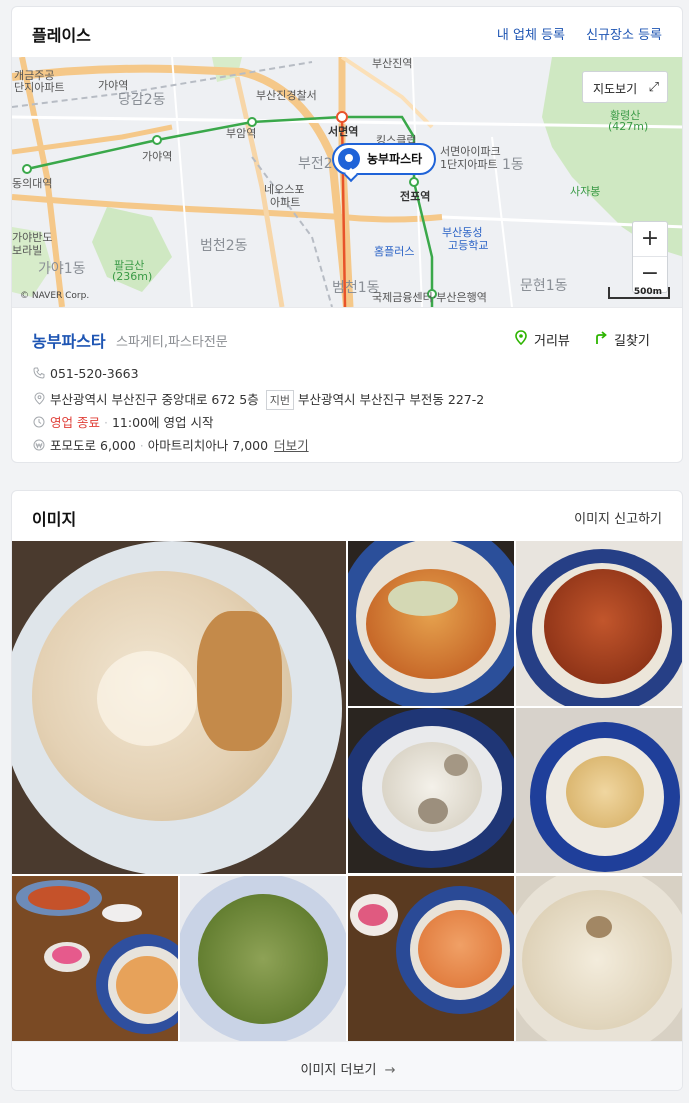 This screenshot has height=1103, width=689. Describe the element at coordinates (552, 341) in the screenshot. I see `street-view-label: 거리뷰` at that location.